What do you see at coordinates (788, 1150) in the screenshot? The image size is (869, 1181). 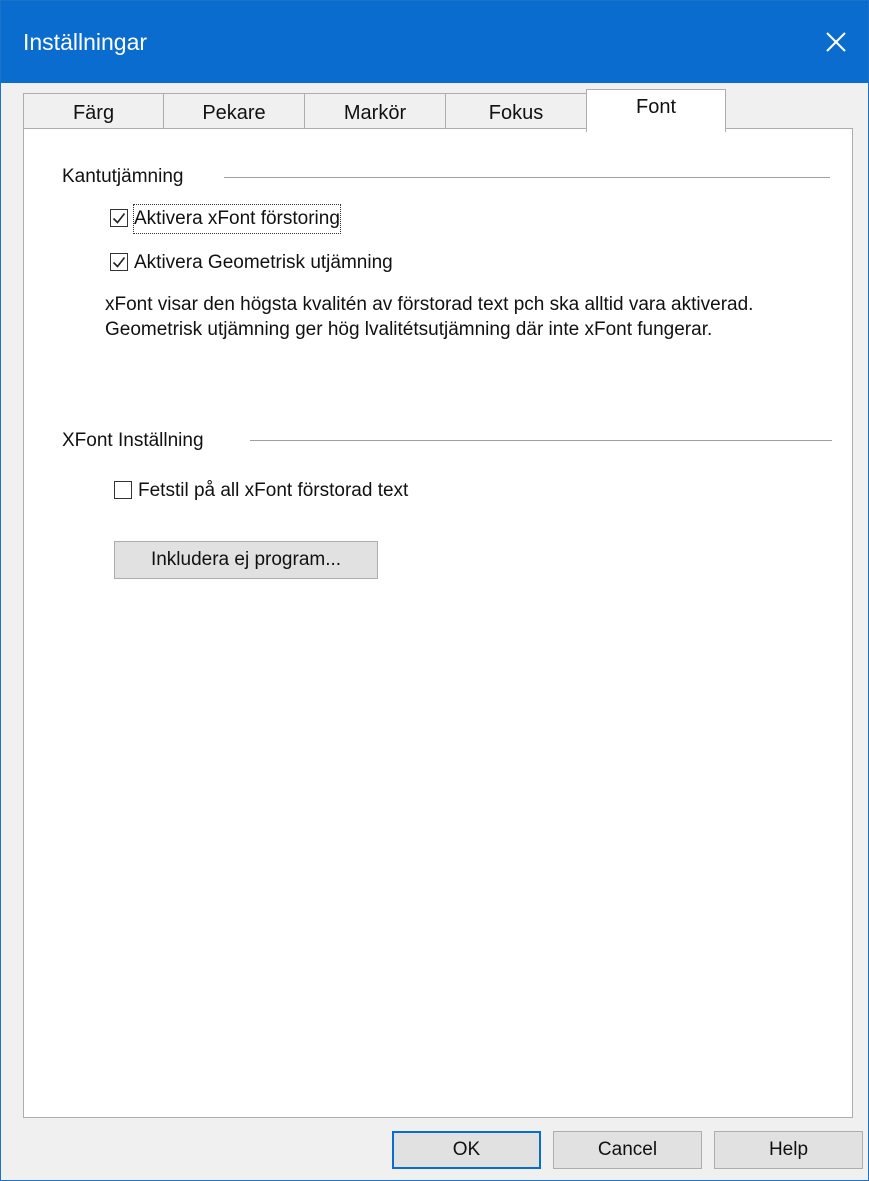 I see `help-button: Help` at bounding box center [788, 1150].